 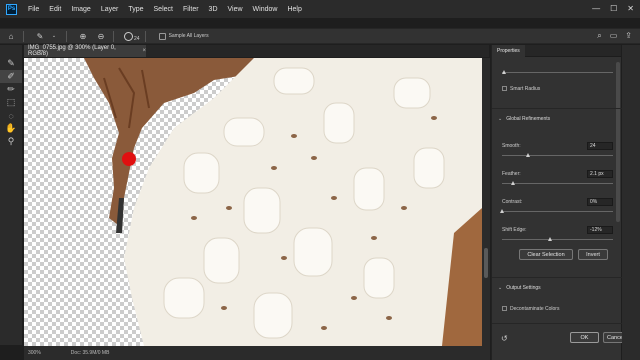 What do you see at coordinates (557, 72) in the screenshot?
I see `radius-slider` at bounding box center [557, 72].